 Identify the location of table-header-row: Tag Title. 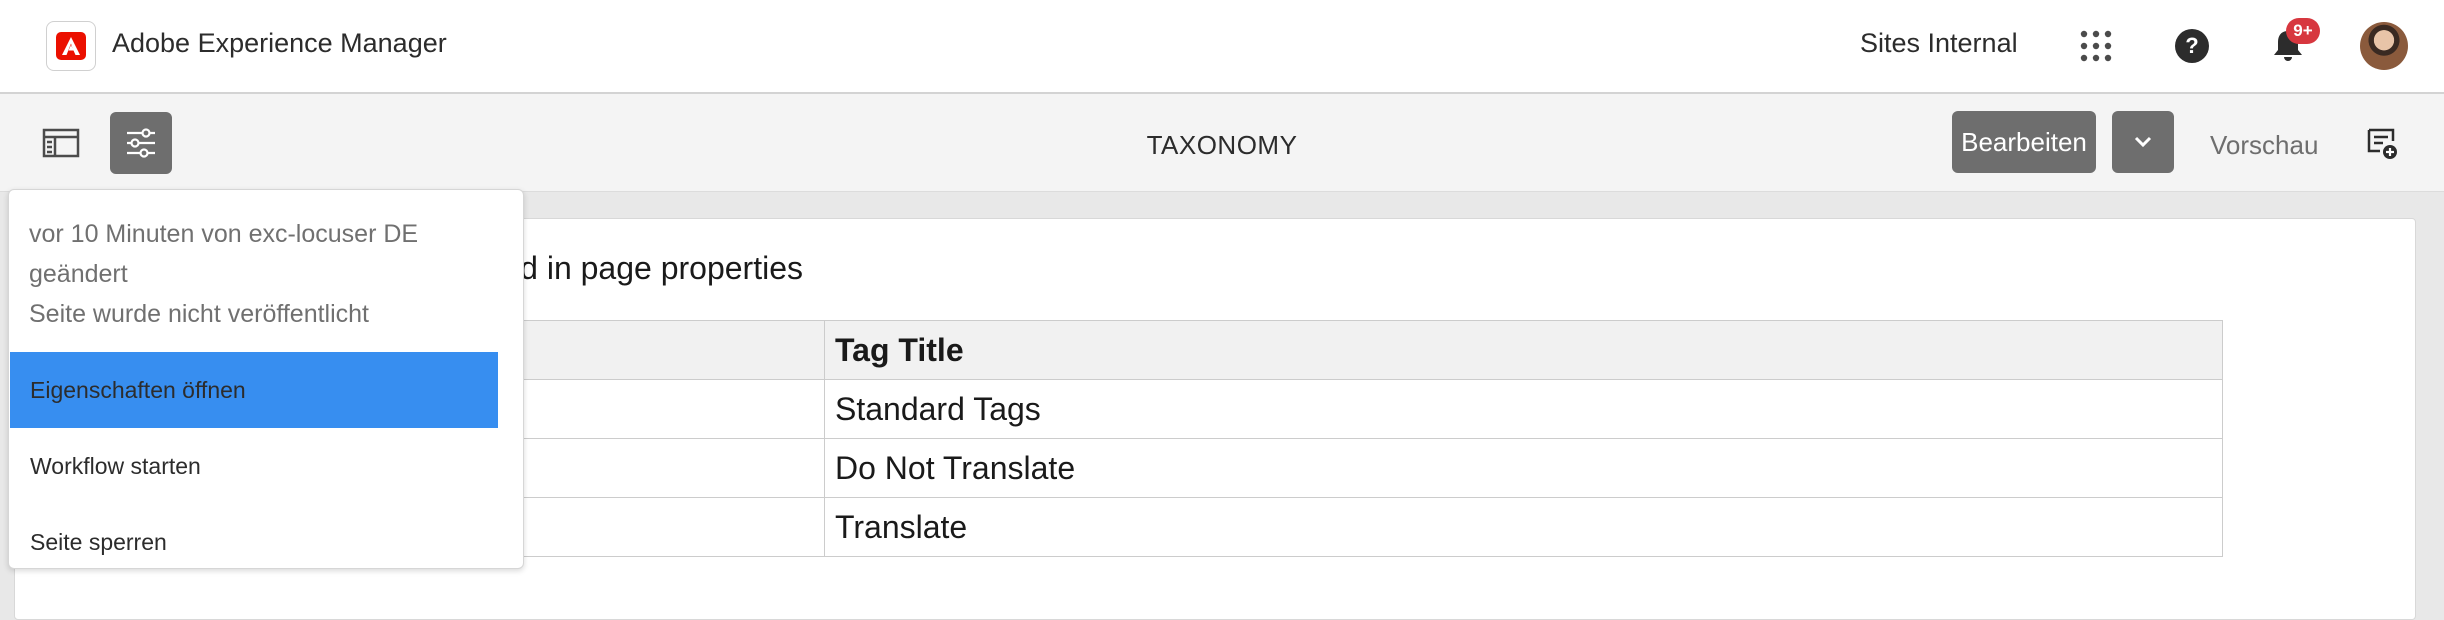
(1276, 350).